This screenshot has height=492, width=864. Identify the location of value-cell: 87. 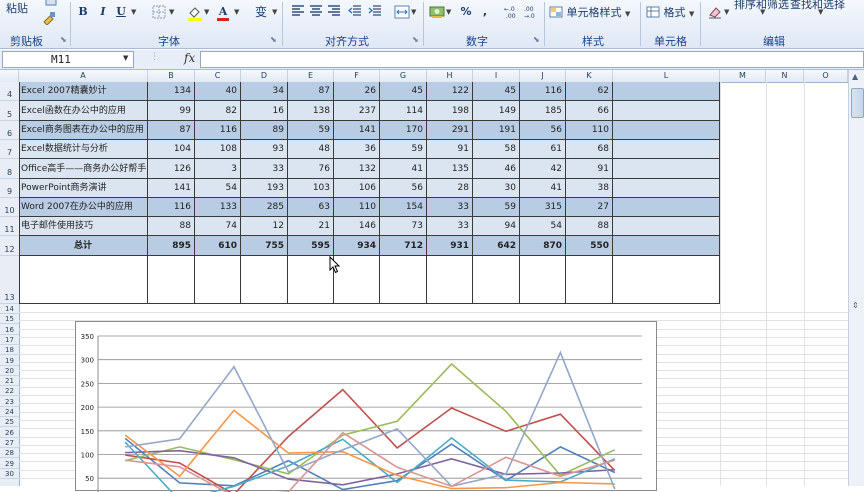
(311, 91).